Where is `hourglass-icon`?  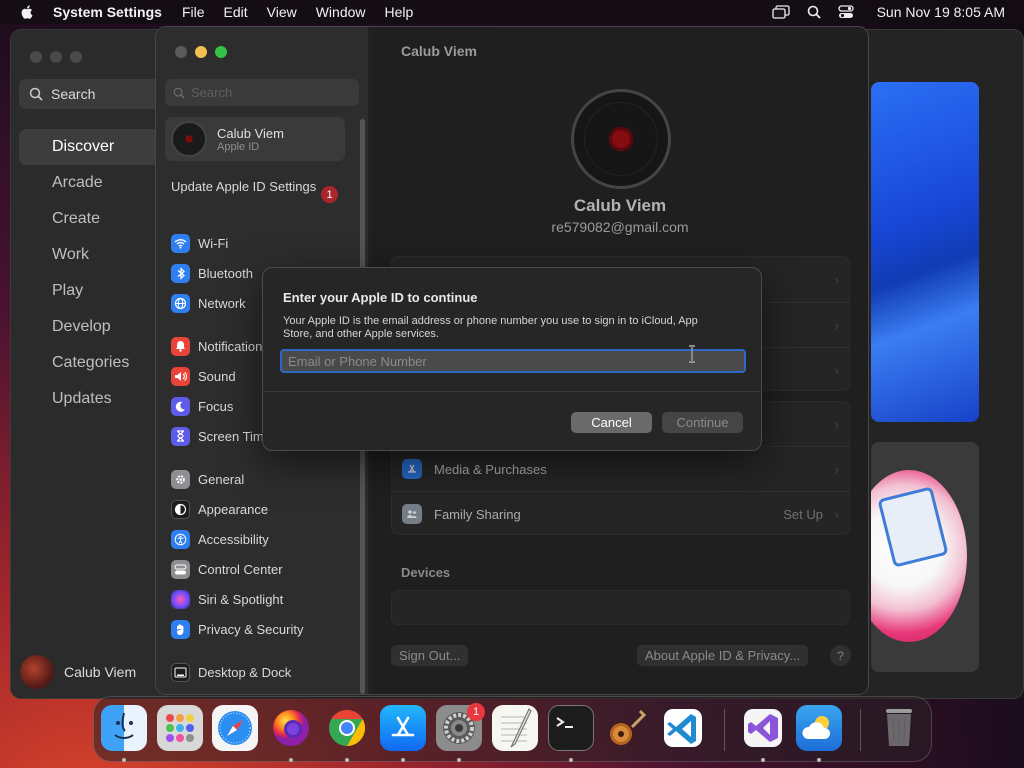
hourglass-icon is located at coordinates (180, 436).